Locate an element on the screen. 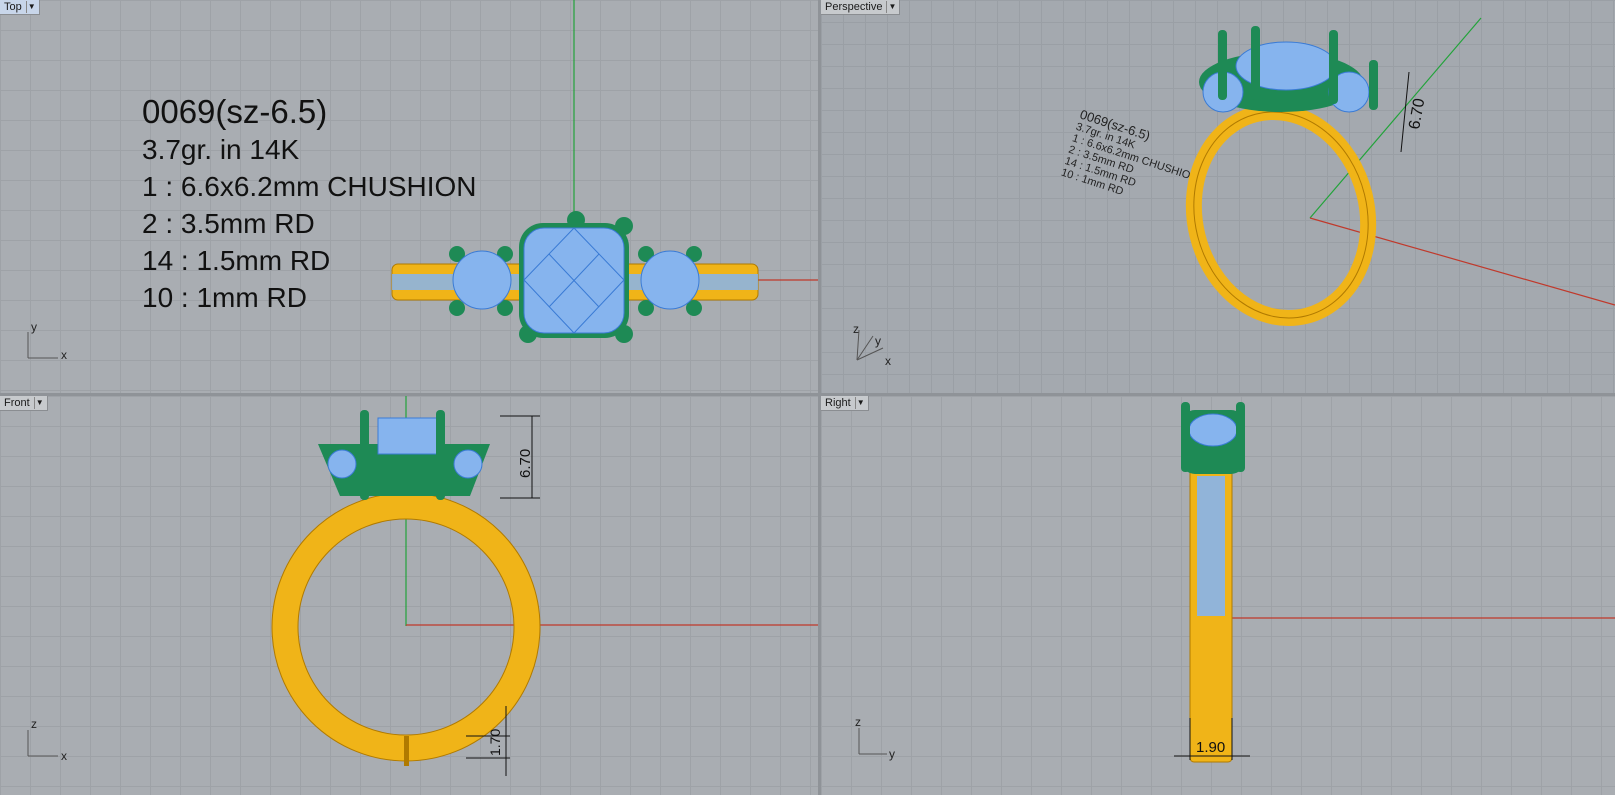 The height and width of the screenshot is (795, 1615). svg-text: 6.70 is located at coordinates (525, 463).